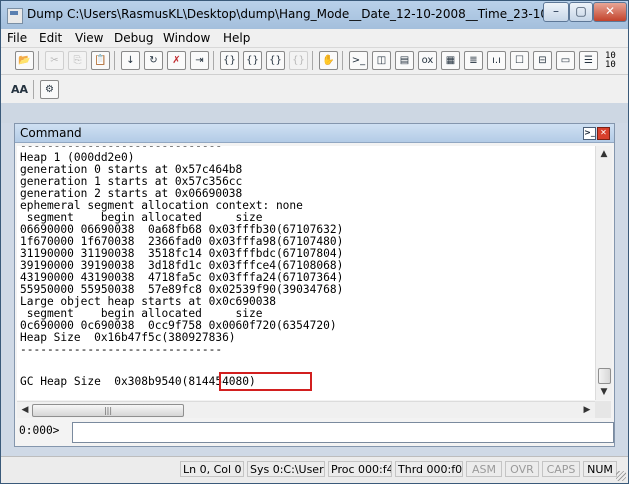 This screenshot has height=484, width=629. What do you see at coordinates (556, 12) in the screenshot?
I see `minimize-button: –` at bounding box center [556, 12].